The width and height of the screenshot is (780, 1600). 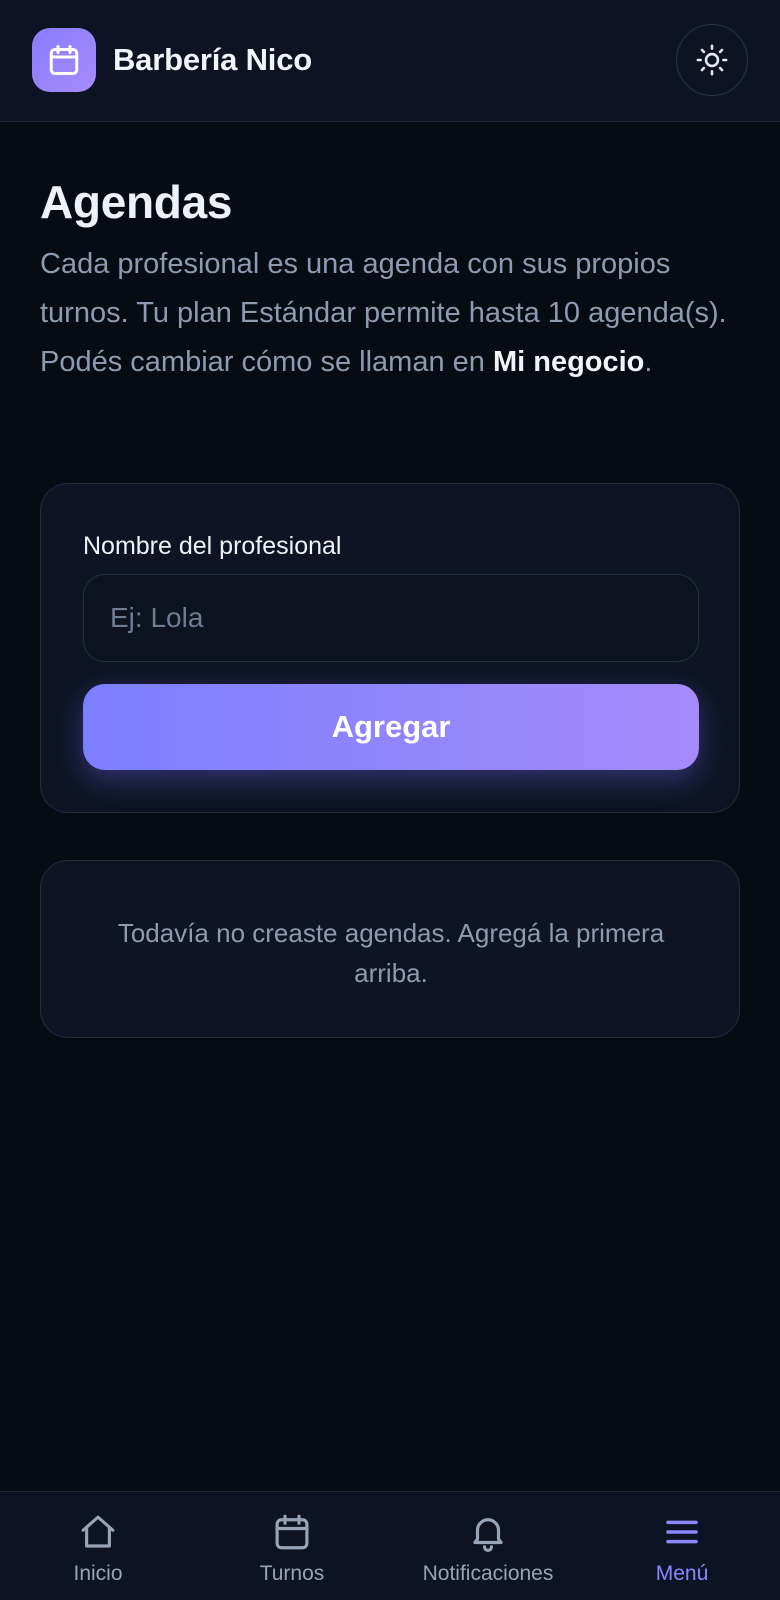 I want to click on menu-icon, so click(x=682, y=1532).